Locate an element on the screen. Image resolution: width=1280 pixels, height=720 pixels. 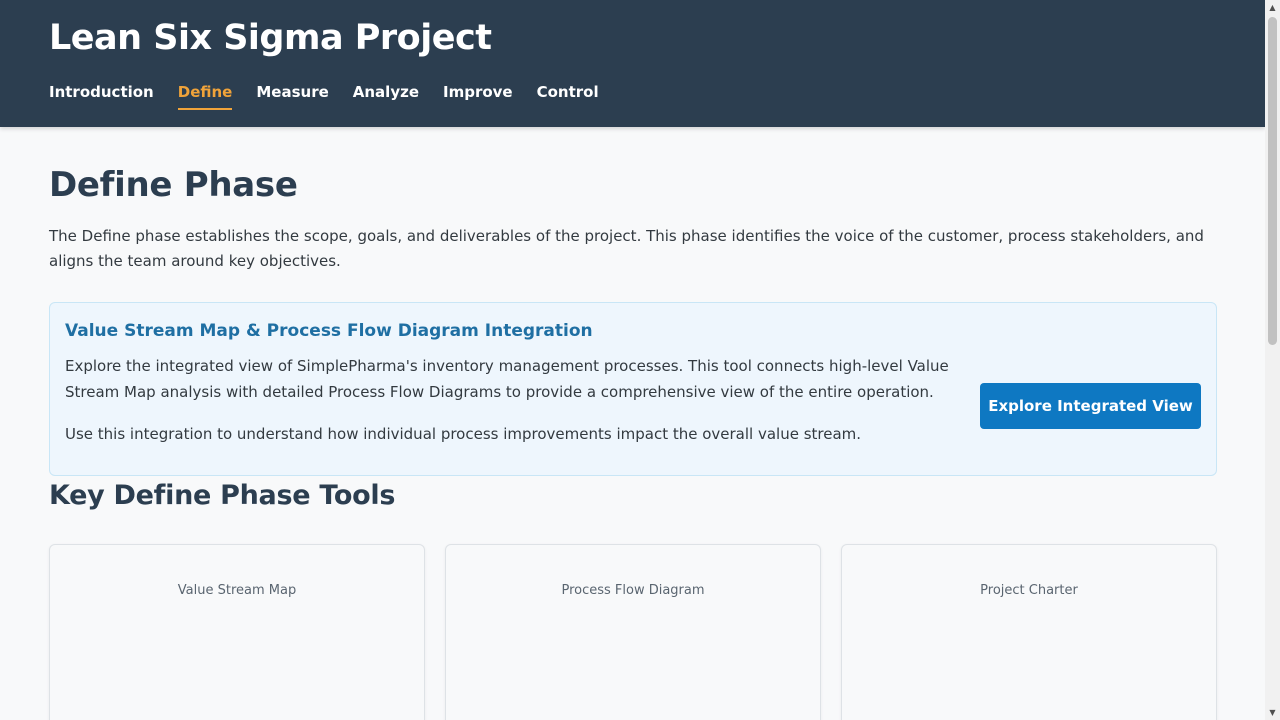
tool-card-process-flow-diagram: Process Flow Diagram is located at coordinates (633, 632).